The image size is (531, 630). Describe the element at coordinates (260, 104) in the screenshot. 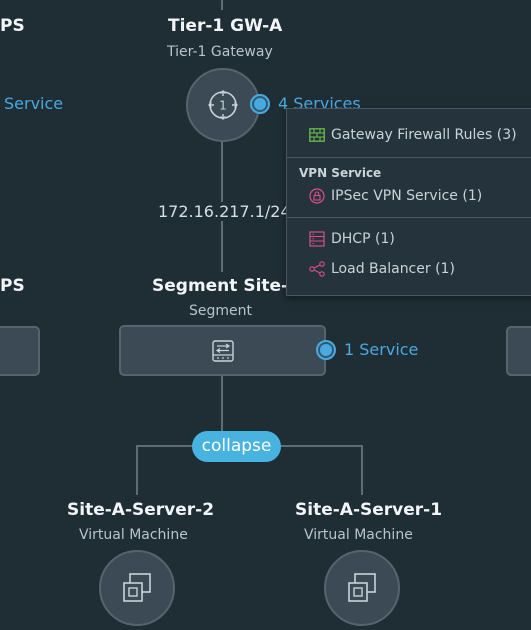

I see `tier1-services-dot` at that location.